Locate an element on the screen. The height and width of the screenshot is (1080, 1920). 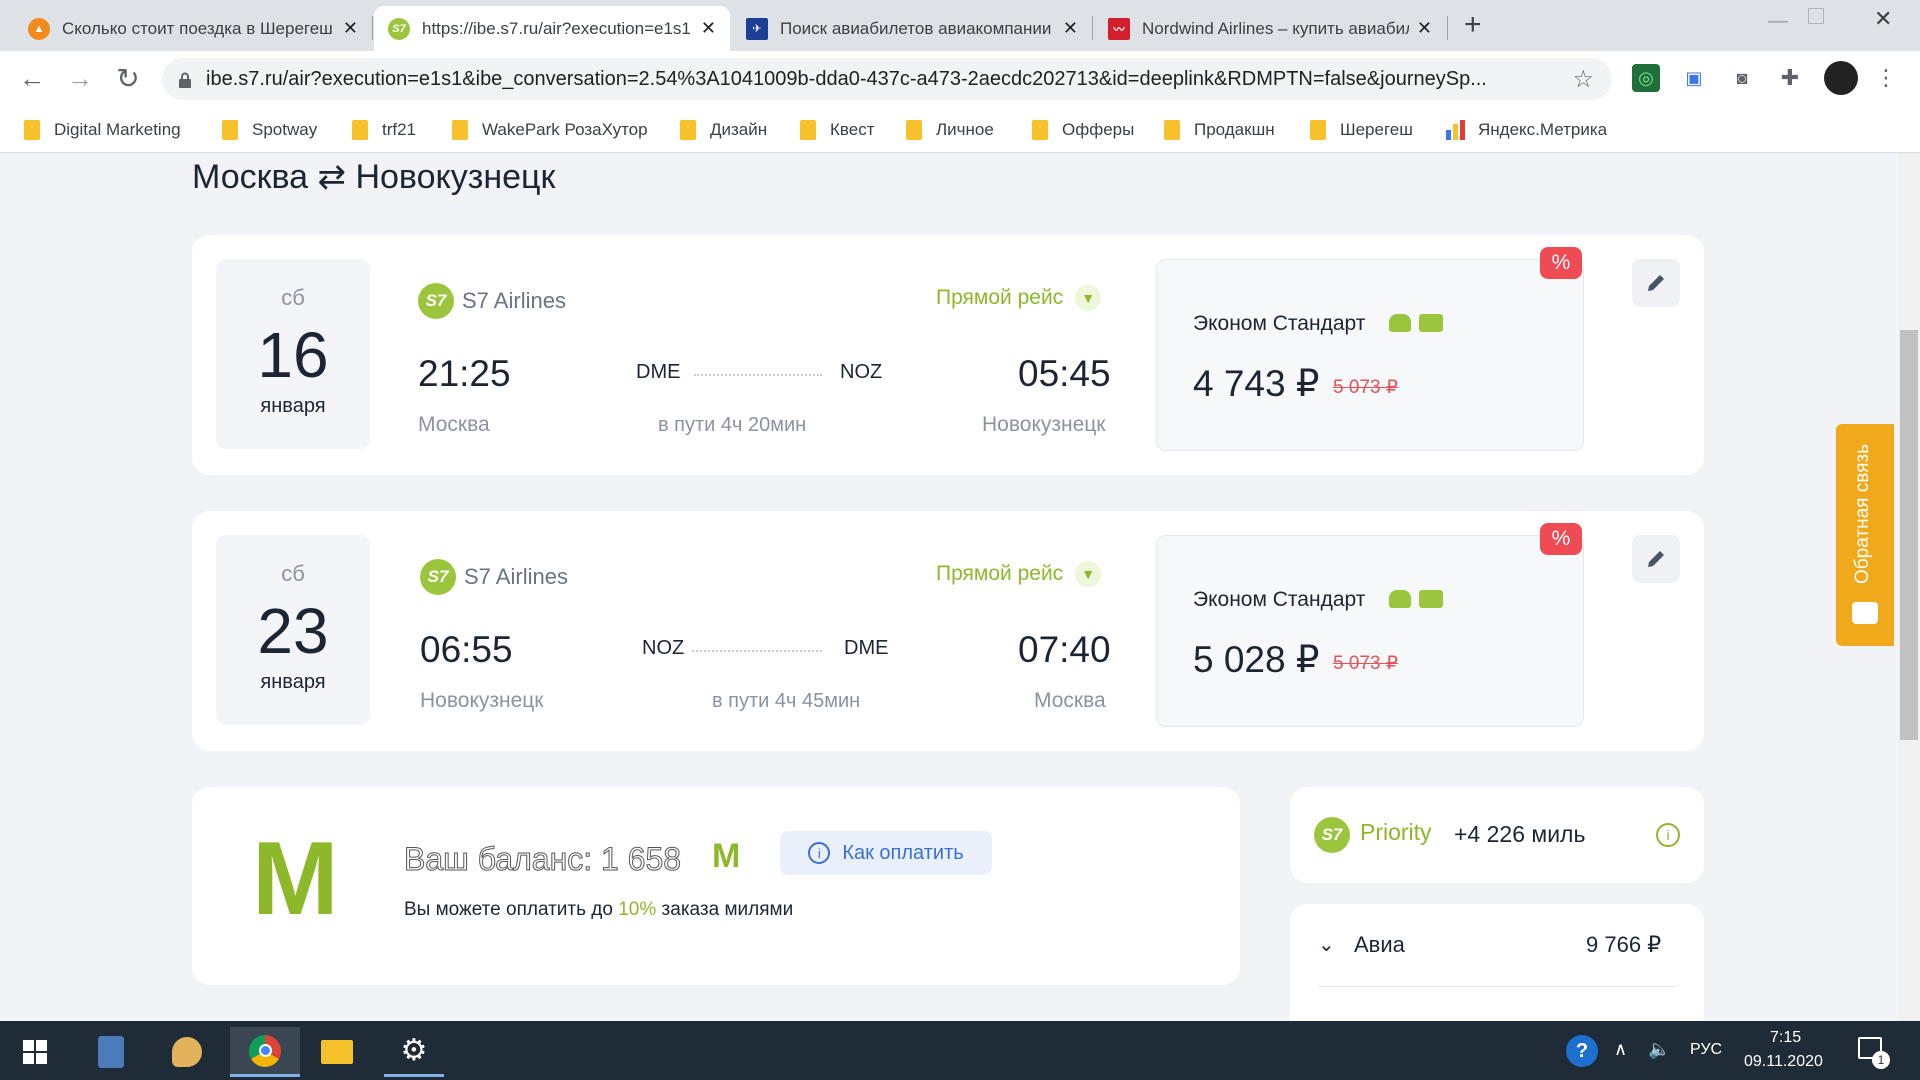
speaker-icon: 🔈 is located at coordinates (1659, 1049).